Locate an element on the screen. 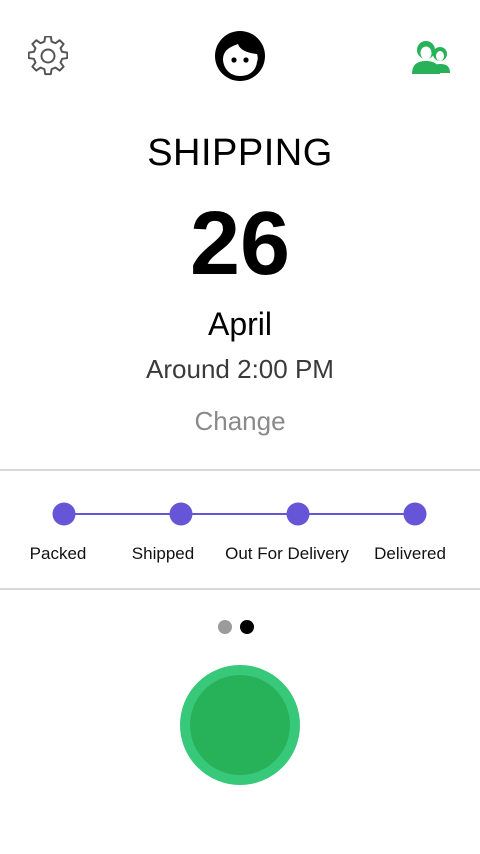  face-avatar-icon is located at coordinates (240, 56).